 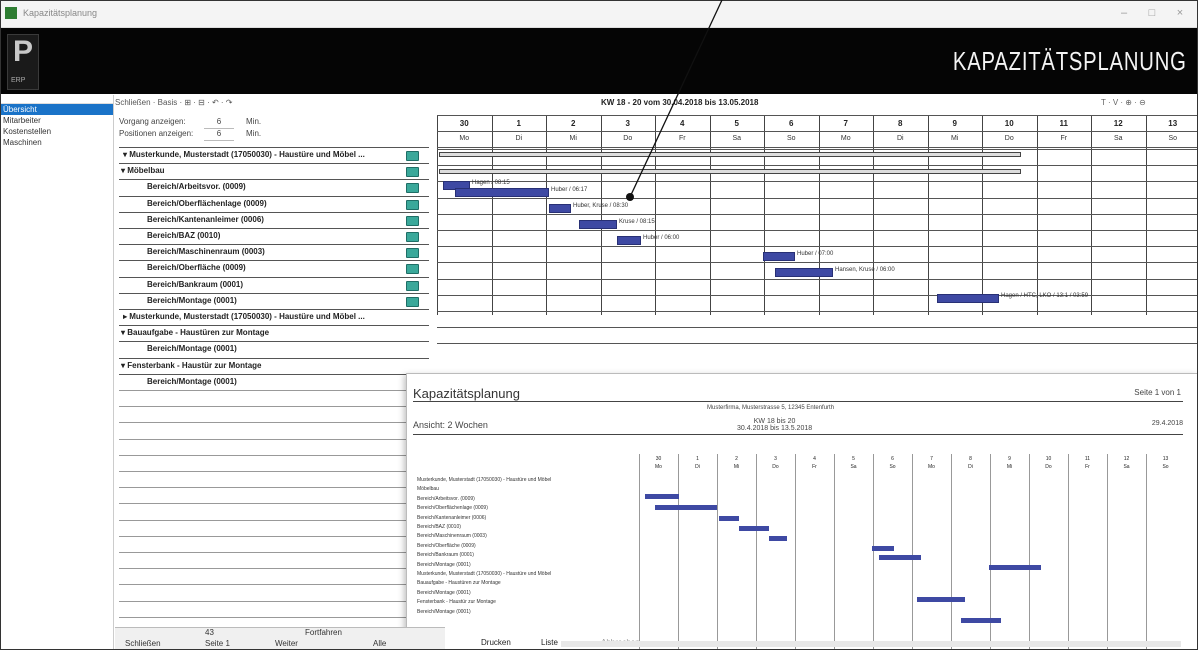 What do you see at coordinates (57, 109) in the screenshot?
I see `sidebar-item-overview: Übersicht` at bounding box center [57, 109].